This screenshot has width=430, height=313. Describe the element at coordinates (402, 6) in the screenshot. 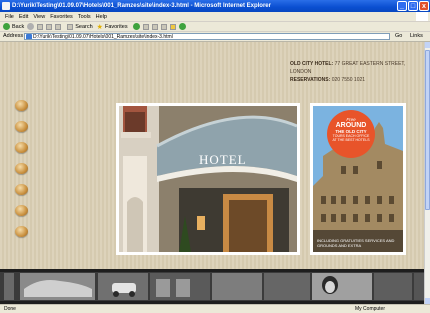

I see `minimize-button: _` at that location.